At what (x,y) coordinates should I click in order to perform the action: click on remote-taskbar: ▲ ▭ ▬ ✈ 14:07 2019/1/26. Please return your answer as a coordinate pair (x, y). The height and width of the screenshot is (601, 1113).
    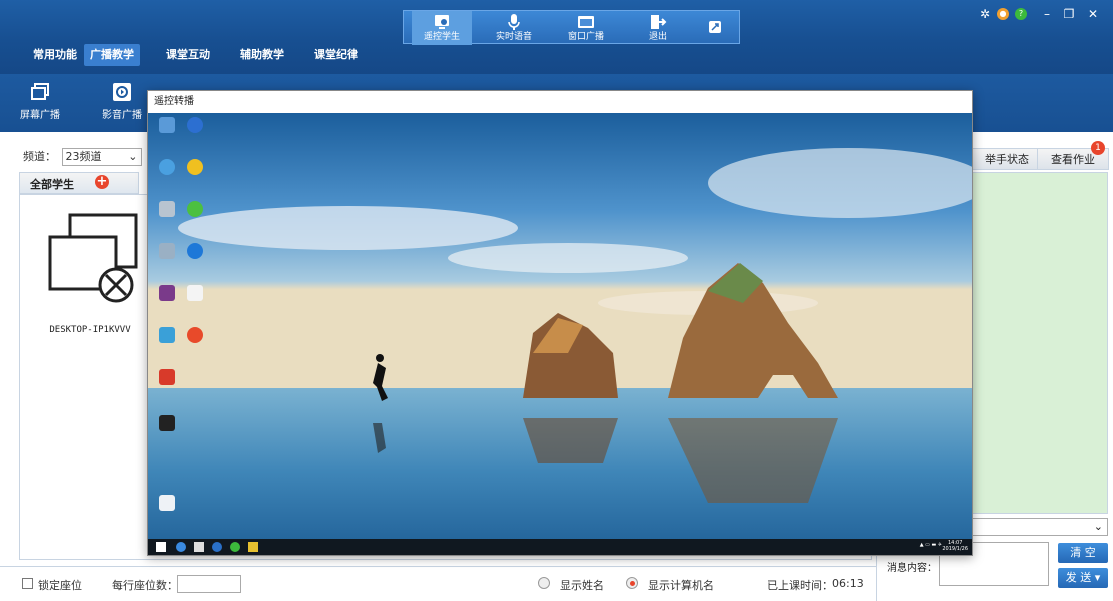
    Looking at the image, I should click on (560, 547).